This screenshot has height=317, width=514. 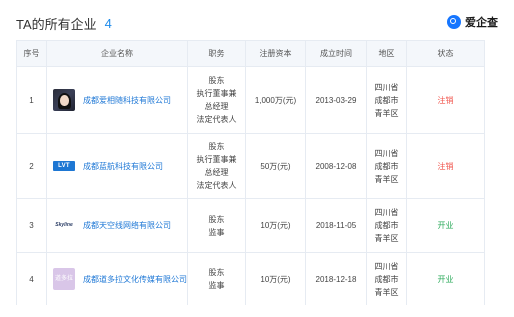 I want to click on qcc-logo-icon, so click(x=454, y=22).